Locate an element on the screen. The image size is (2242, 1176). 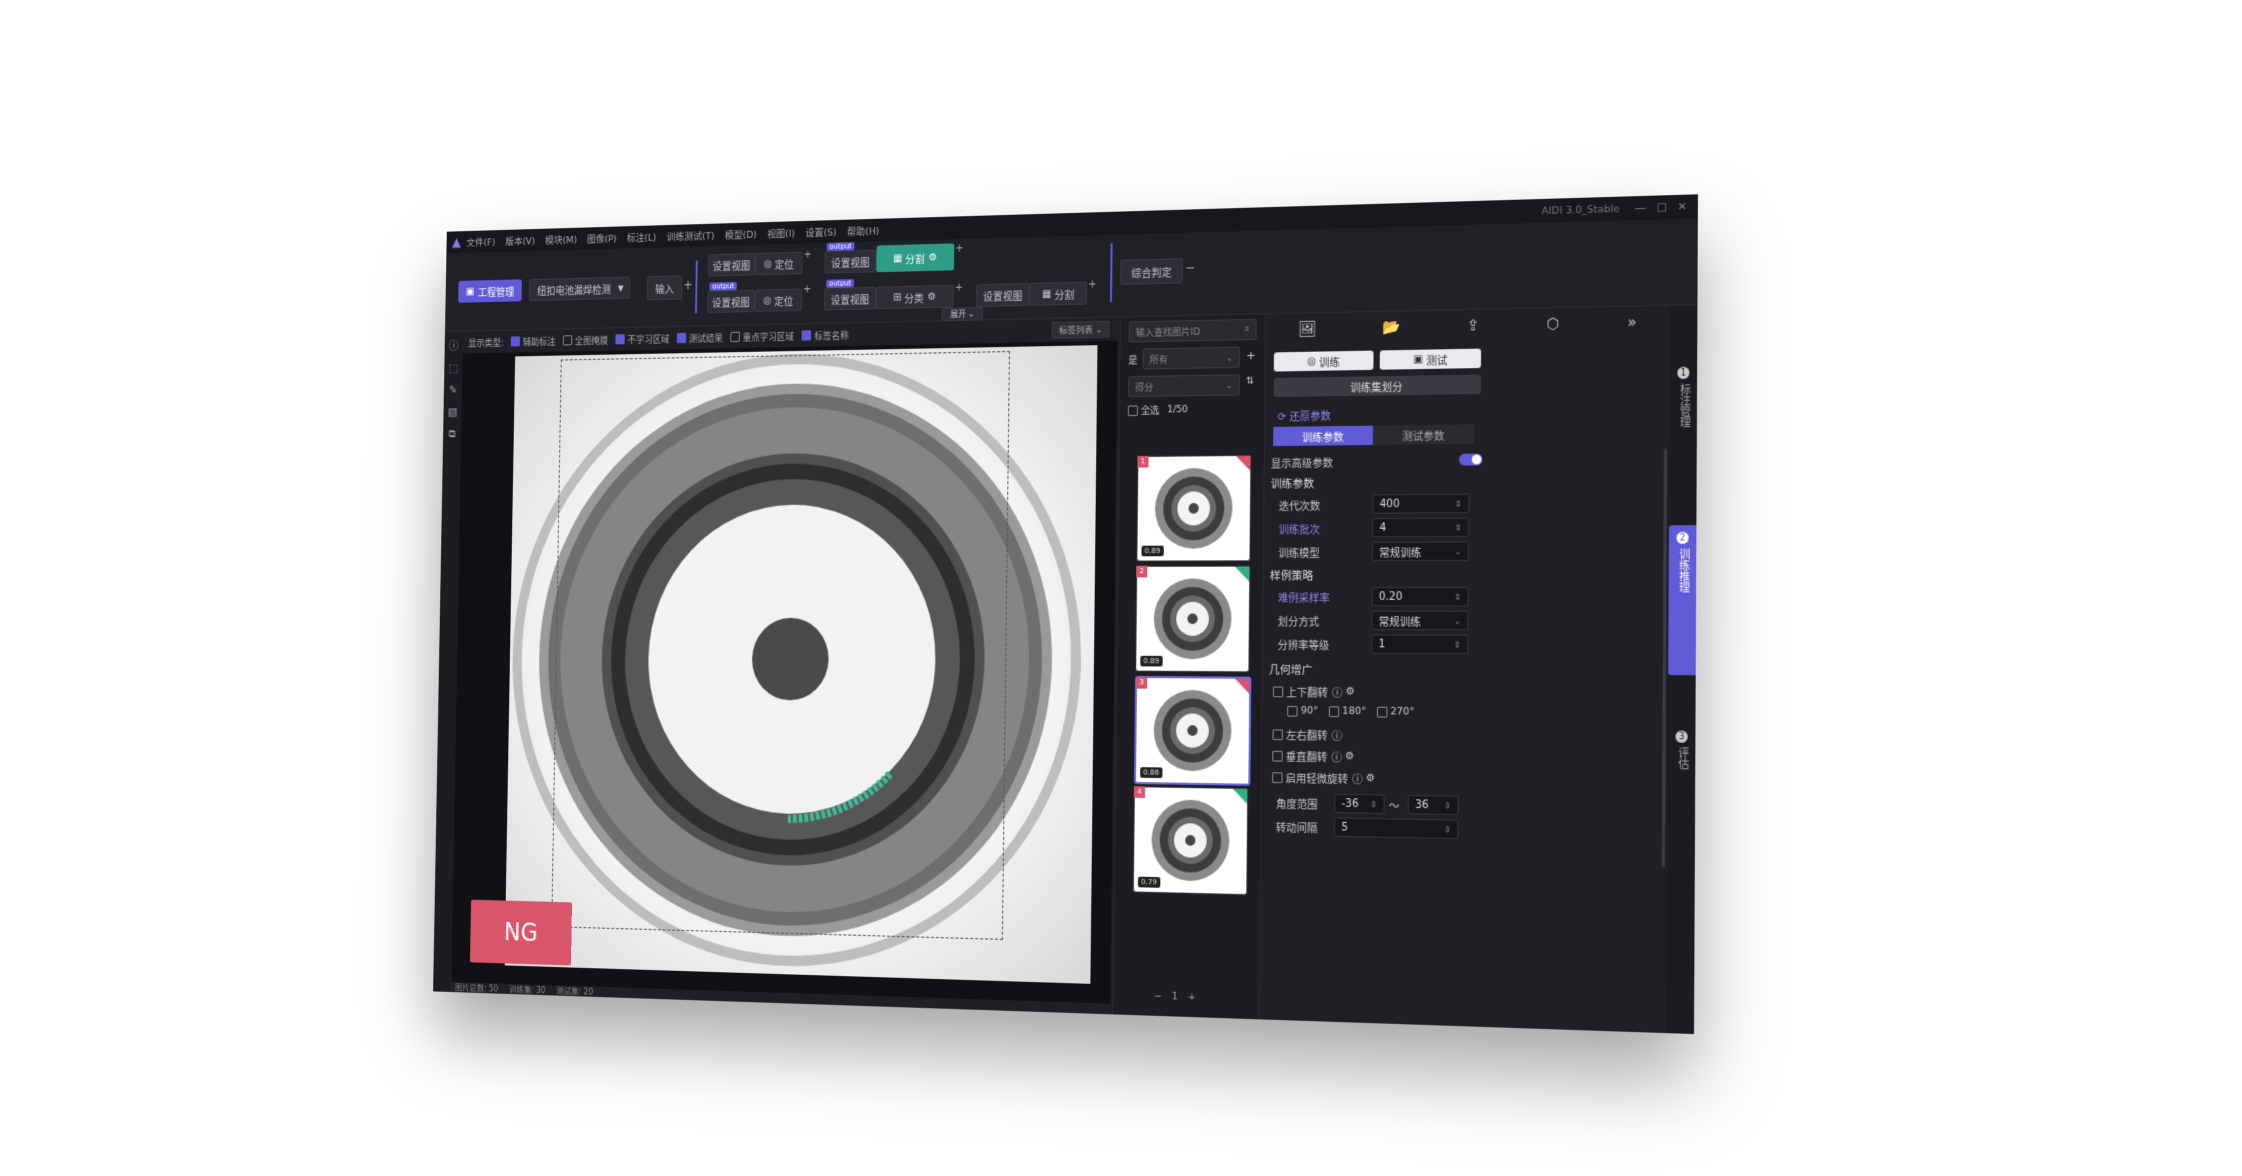
hatch-tool-icon: ▧ is located at coordinates (452, 412).